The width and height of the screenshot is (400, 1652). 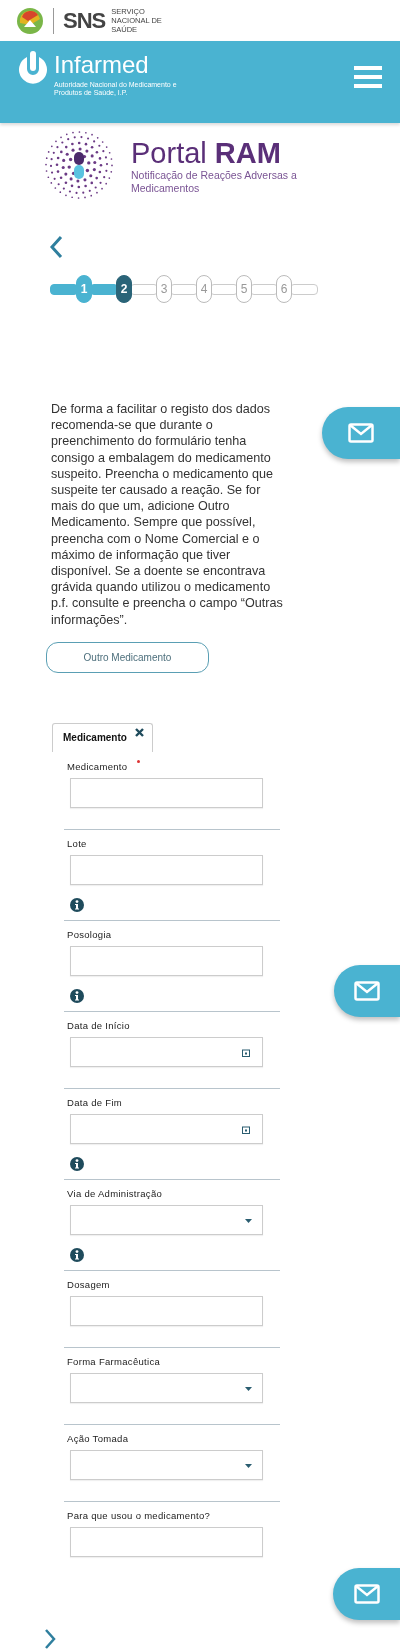 I want to click on infarmed-logo-icon, so click(x=33, y=69).